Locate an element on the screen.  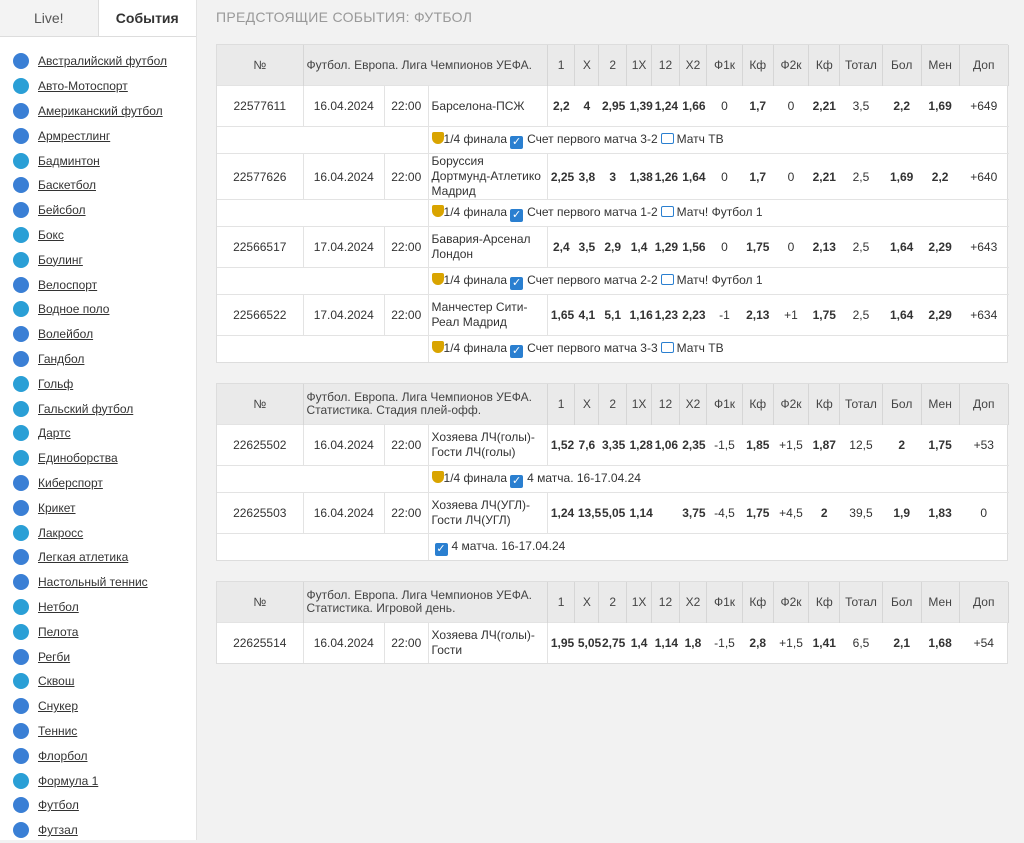
odds-cell: 2,95 is located at coordinates (612, 106).